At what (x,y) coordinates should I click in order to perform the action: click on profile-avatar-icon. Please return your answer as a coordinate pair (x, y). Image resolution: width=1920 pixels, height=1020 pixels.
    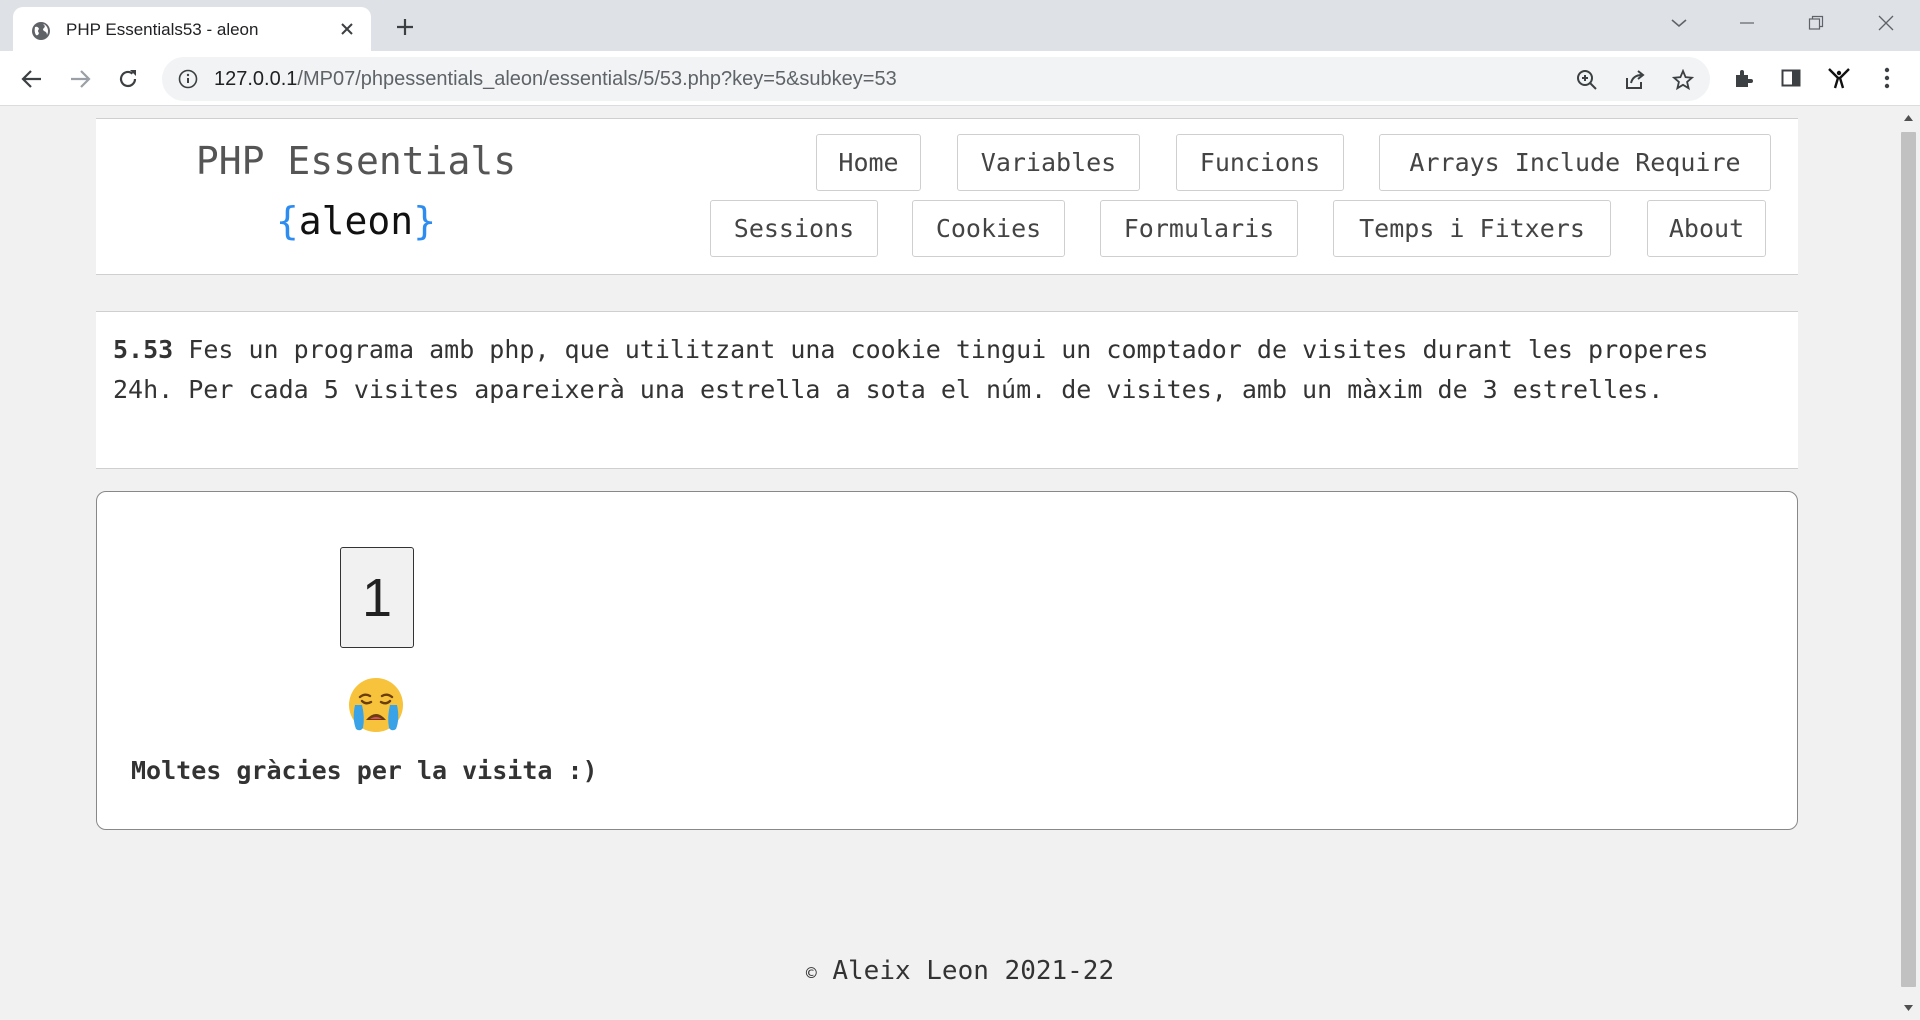
    Looking at the image, I should click on (1839, 78).